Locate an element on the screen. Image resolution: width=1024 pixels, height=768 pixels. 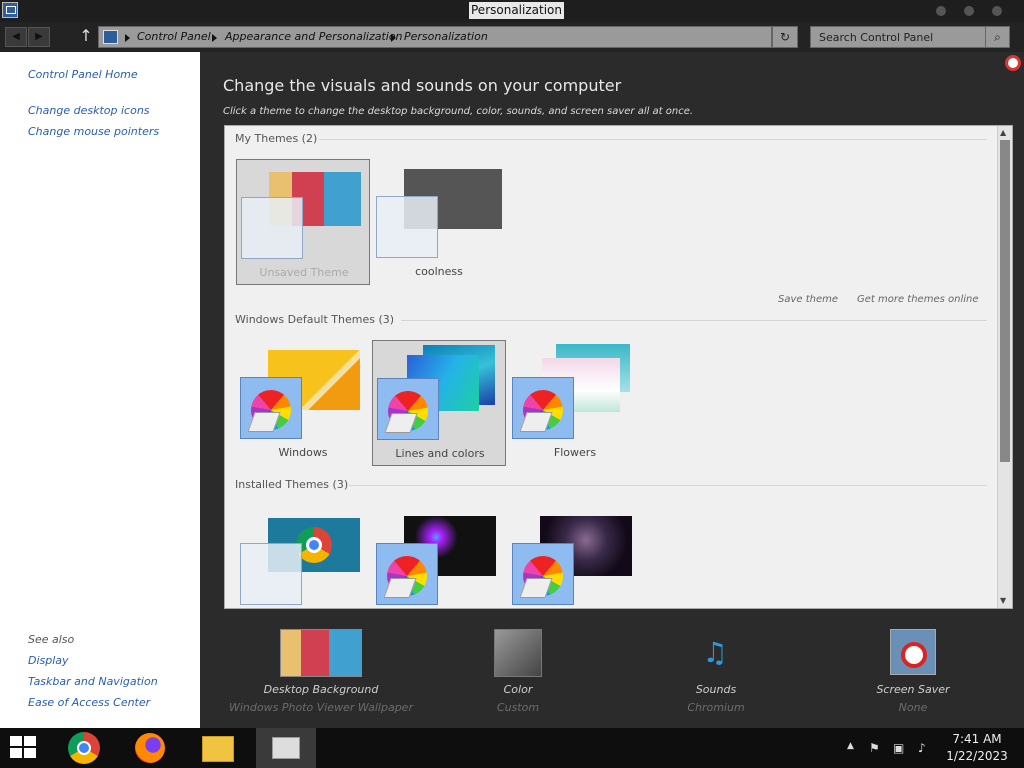
minimize-button is located at coordinates (941, 11).